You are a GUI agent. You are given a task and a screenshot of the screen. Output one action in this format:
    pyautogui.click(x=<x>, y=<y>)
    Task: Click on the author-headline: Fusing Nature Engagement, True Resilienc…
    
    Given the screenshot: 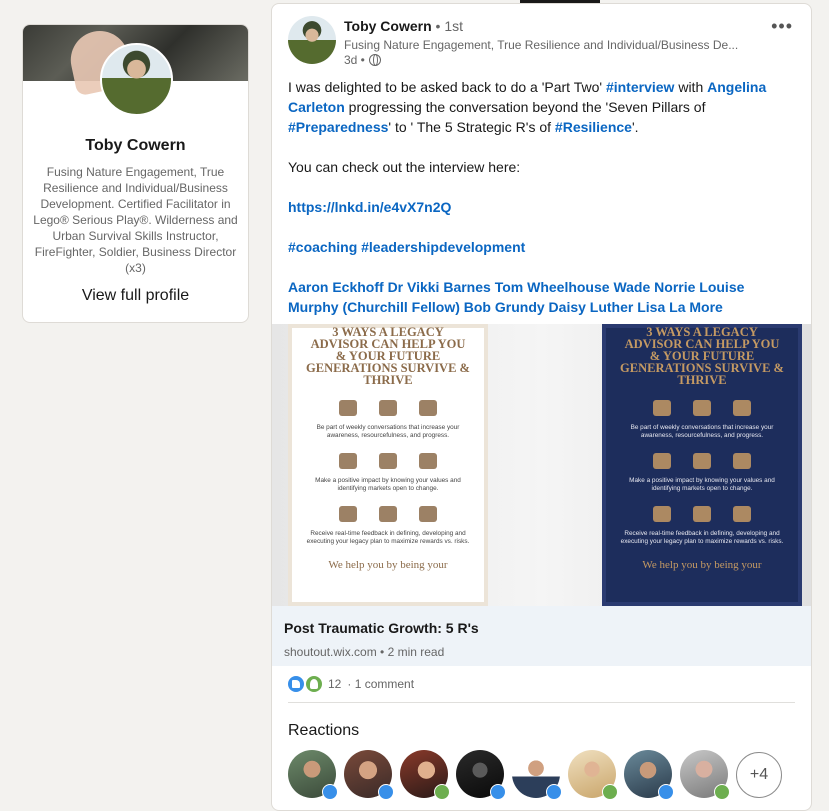 What is the action you would take?
    pyautogui.click(x=541, y=45)
    